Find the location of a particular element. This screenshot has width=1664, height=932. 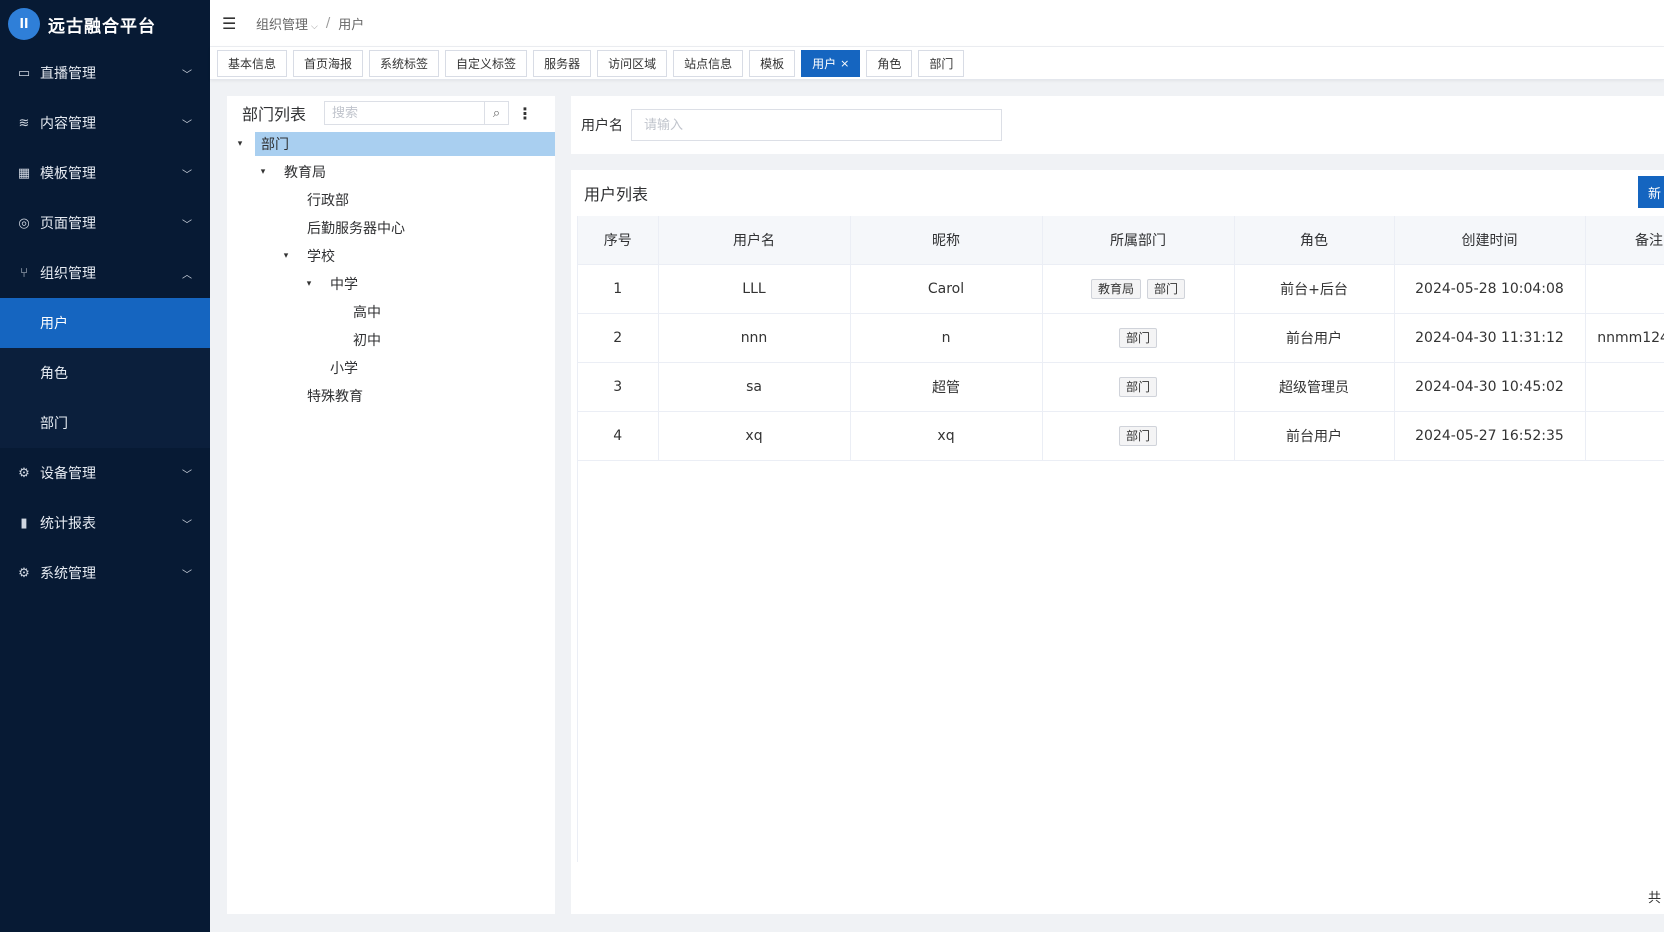

sidebar-item-6: ▮ 统计报表 ﹀ is located at coordinates (105, 523).